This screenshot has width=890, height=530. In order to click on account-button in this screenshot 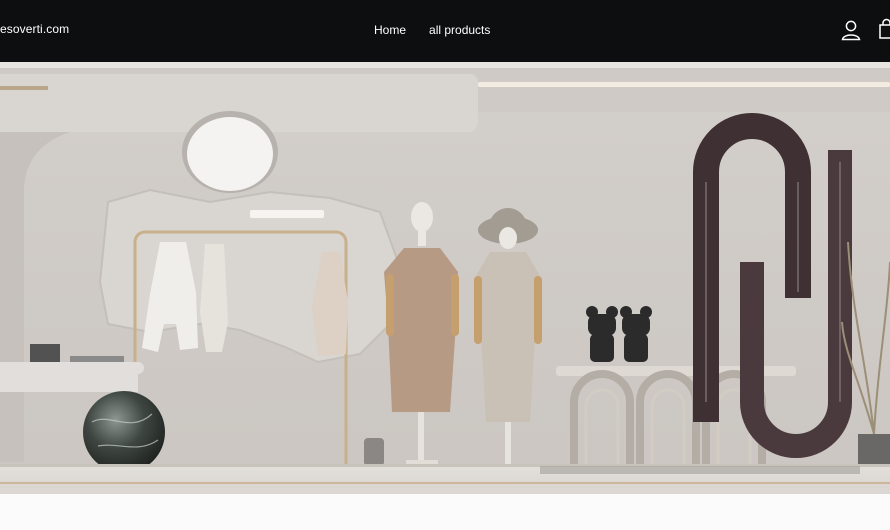, I will do `click(851, 30)`.